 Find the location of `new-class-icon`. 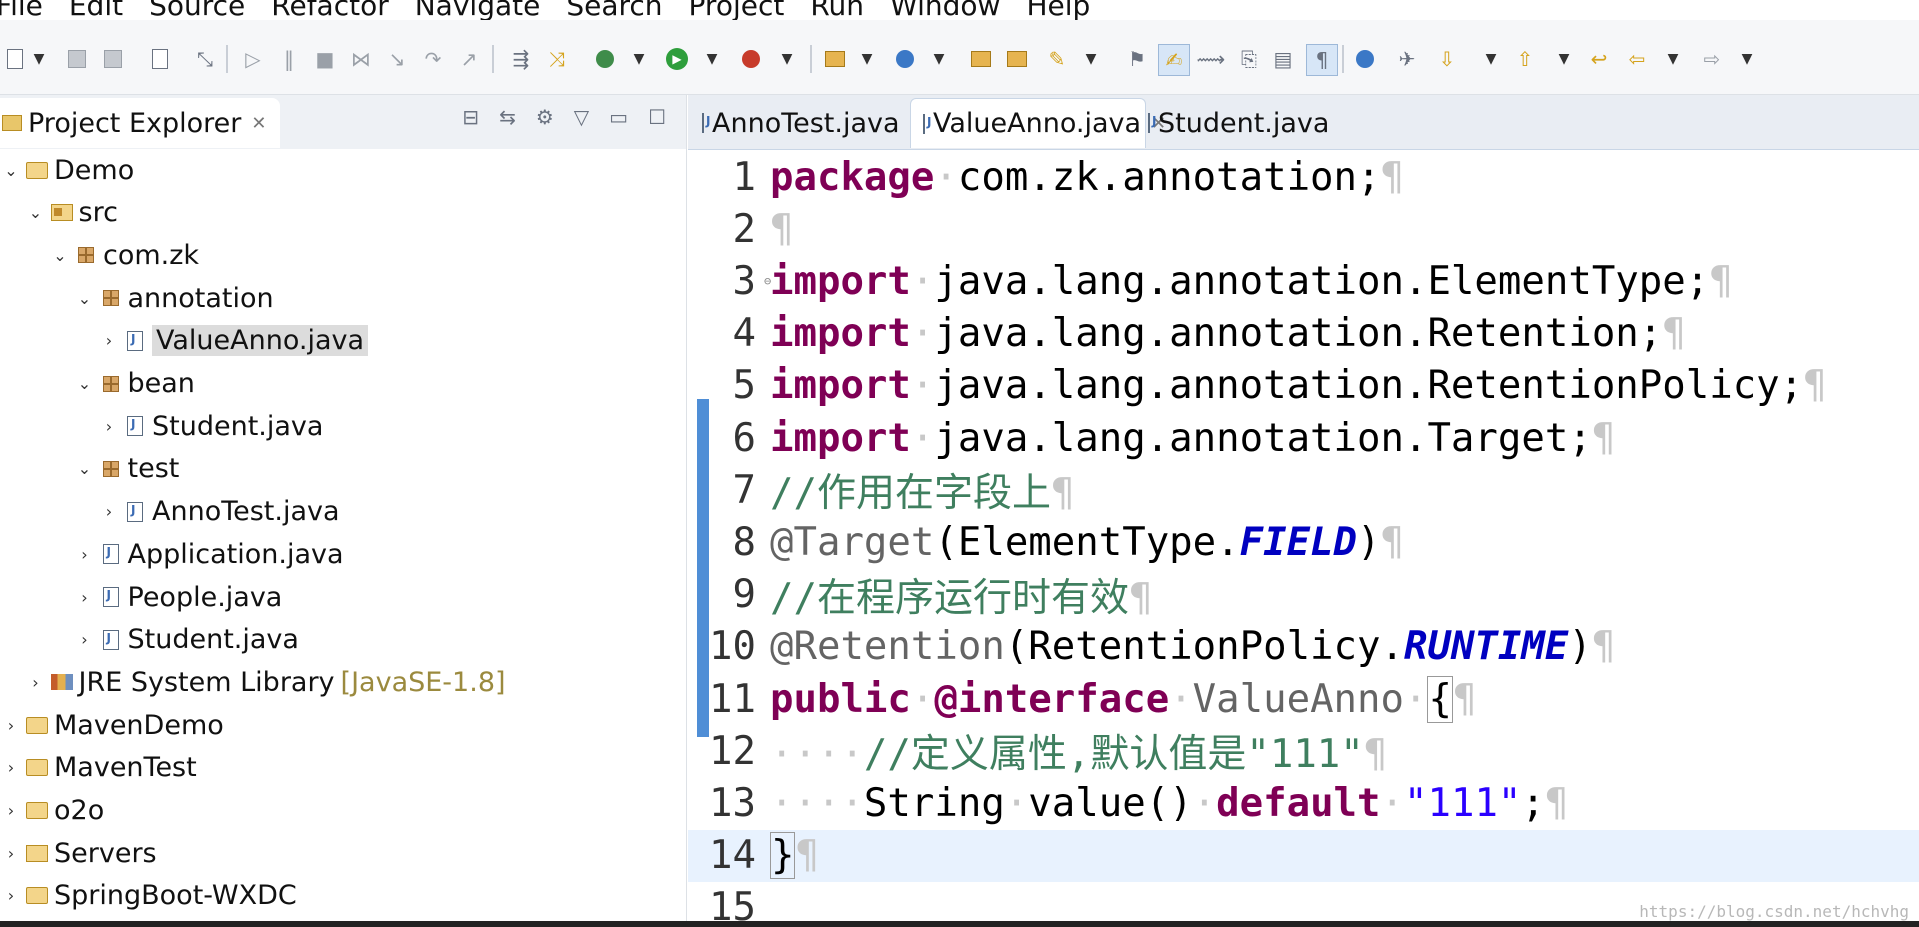

new-class-icon is located at coordinates (905, 59).